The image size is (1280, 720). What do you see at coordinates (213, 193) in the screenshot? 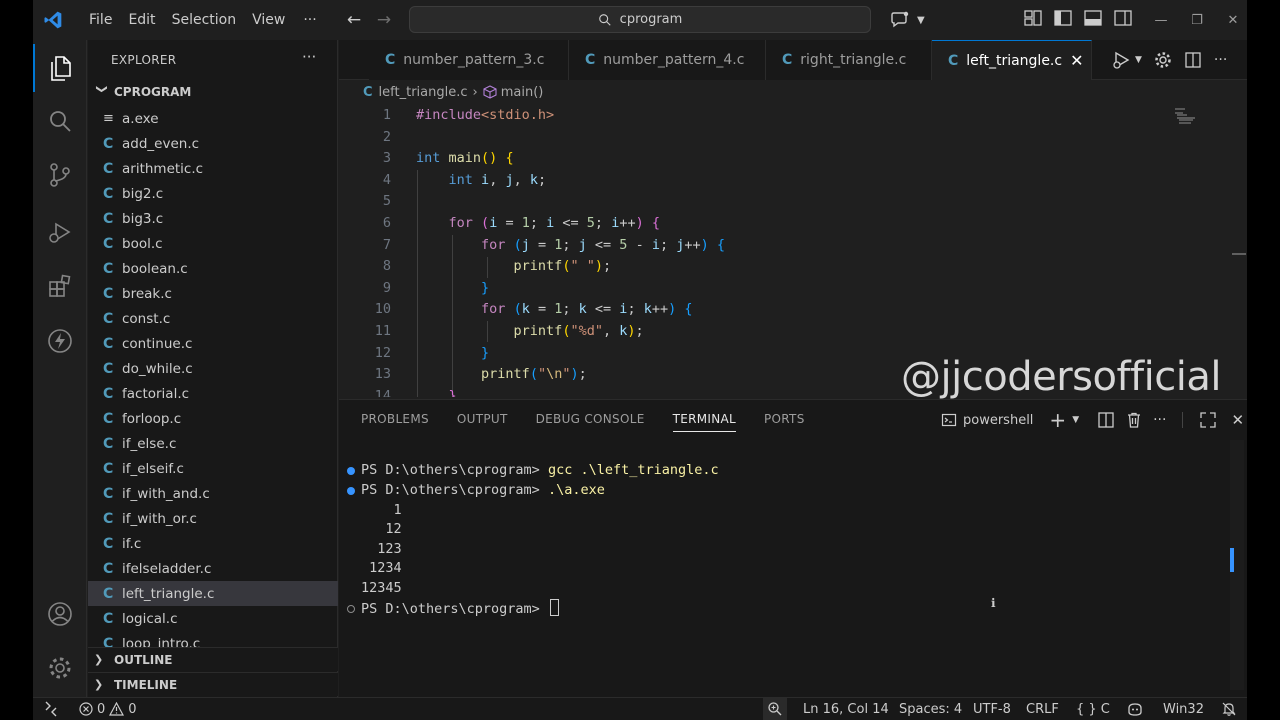
I see `file-item: Cbig2.c` at bounding box center [213, 193].